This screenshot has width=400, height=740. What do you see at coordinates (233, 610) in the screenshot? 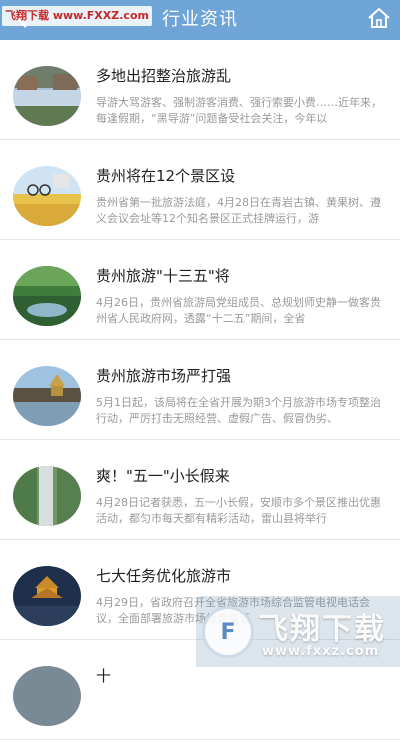
I see `news-summary: 4月29日，省政府召开全省旅游市场综合监管电视电话会议，全面部署旅游市场综合监管` at bounding box center [233, 610].